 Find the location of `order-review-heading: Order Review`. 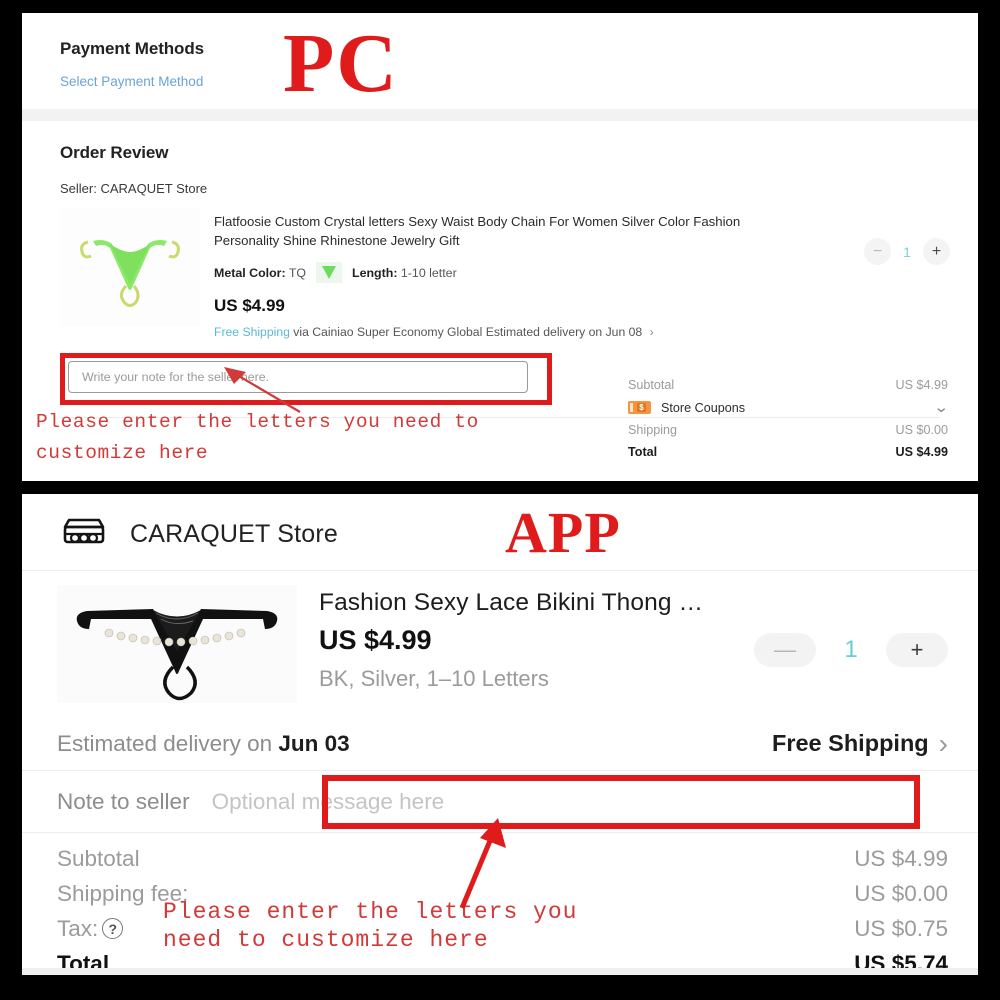

order-review-heading: Order Review is located at coordinates (114, 152).